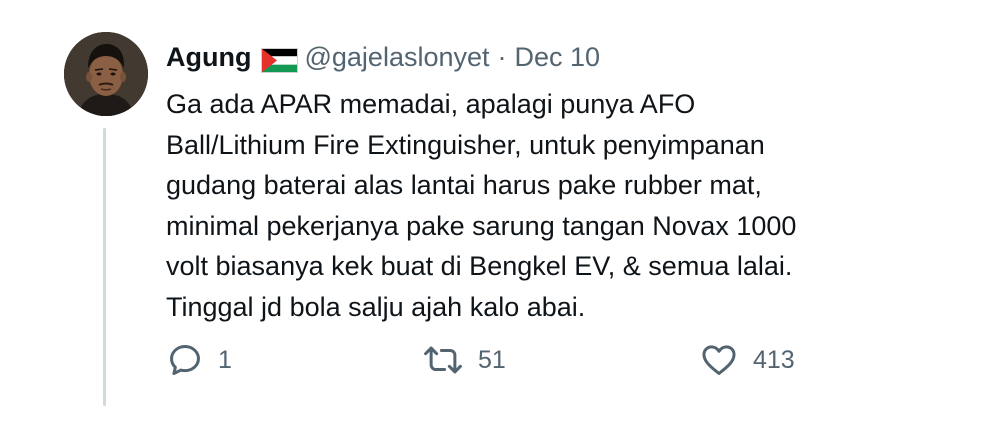  Describe the element at coordinates (556, 360) in the screenshot. I see `tweet-actions: 1 51 413` at that location.